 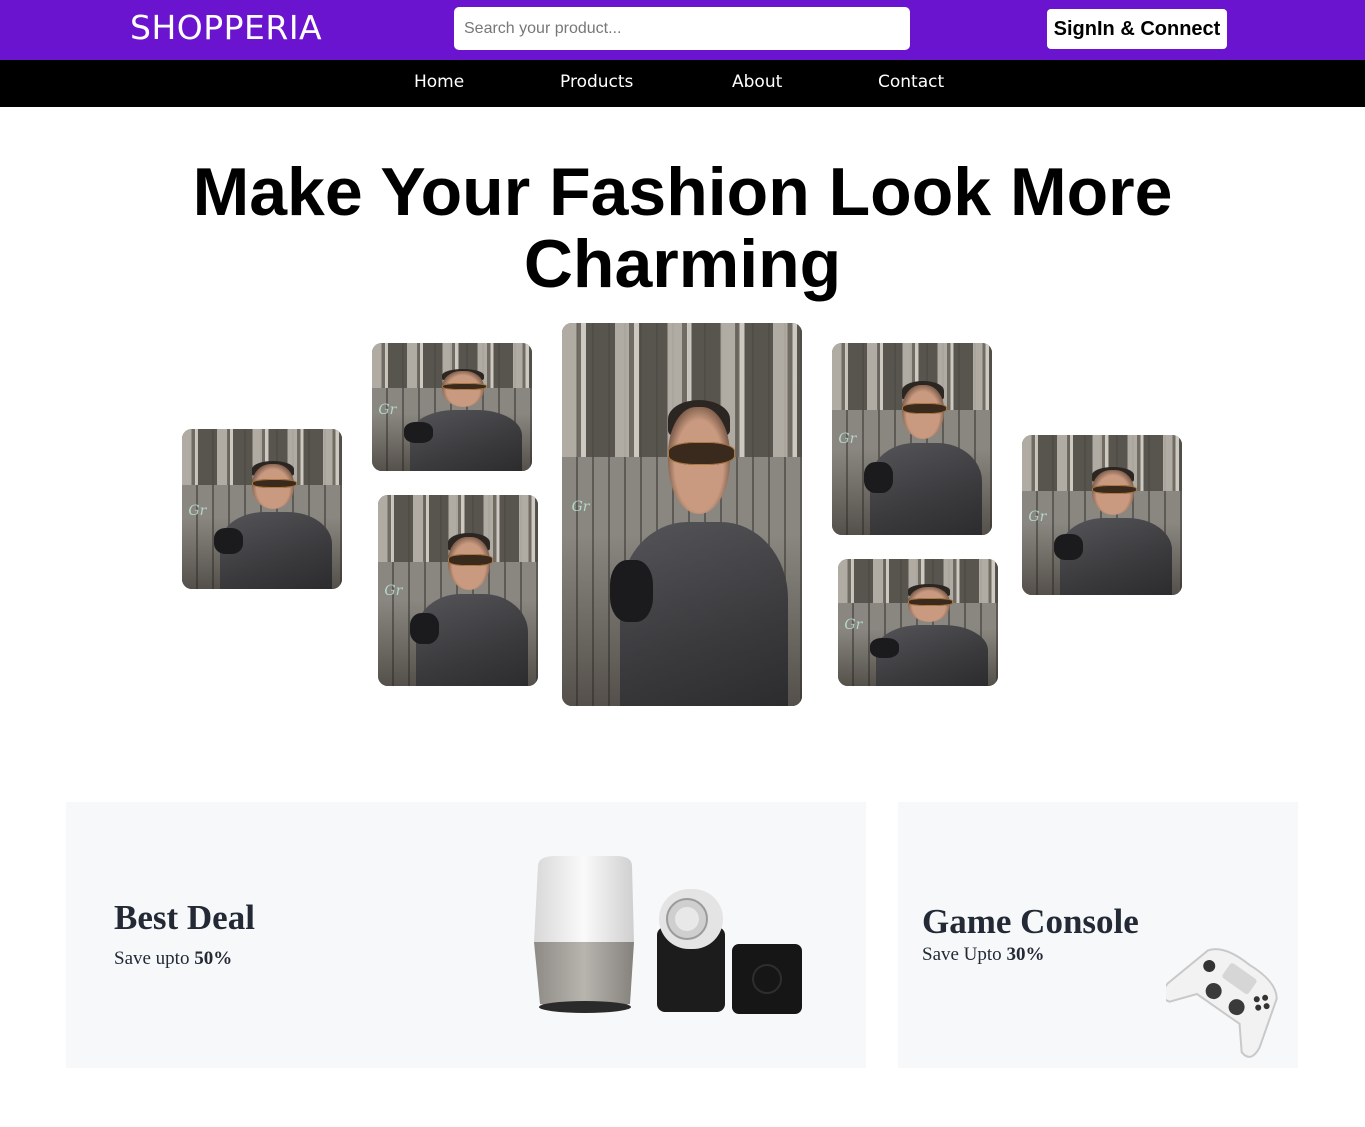 What do you see at coordinates (226, 27) in the screenshot?
I see `brand-logo: SHOPPERIA` at bounding box center [226, 27].